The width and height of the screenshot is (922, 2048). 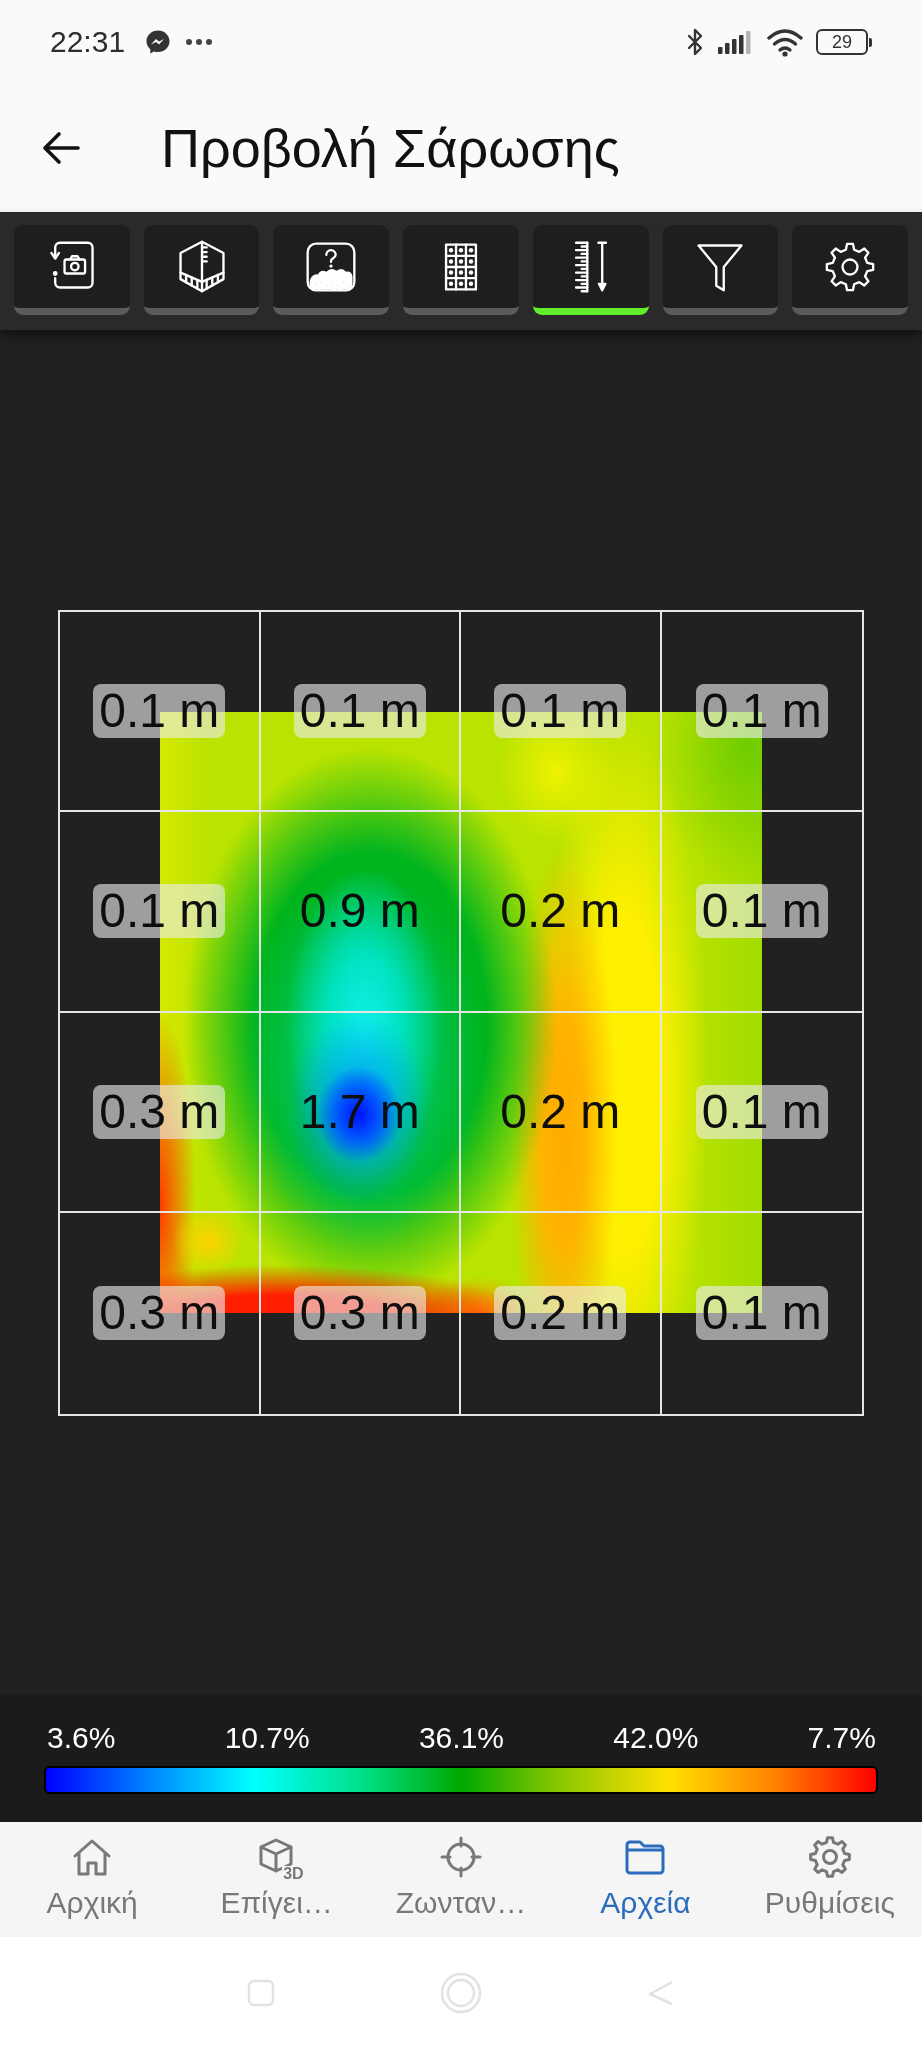 I want to click on legend-value: 10.7%, so click(x=267, y=1738).